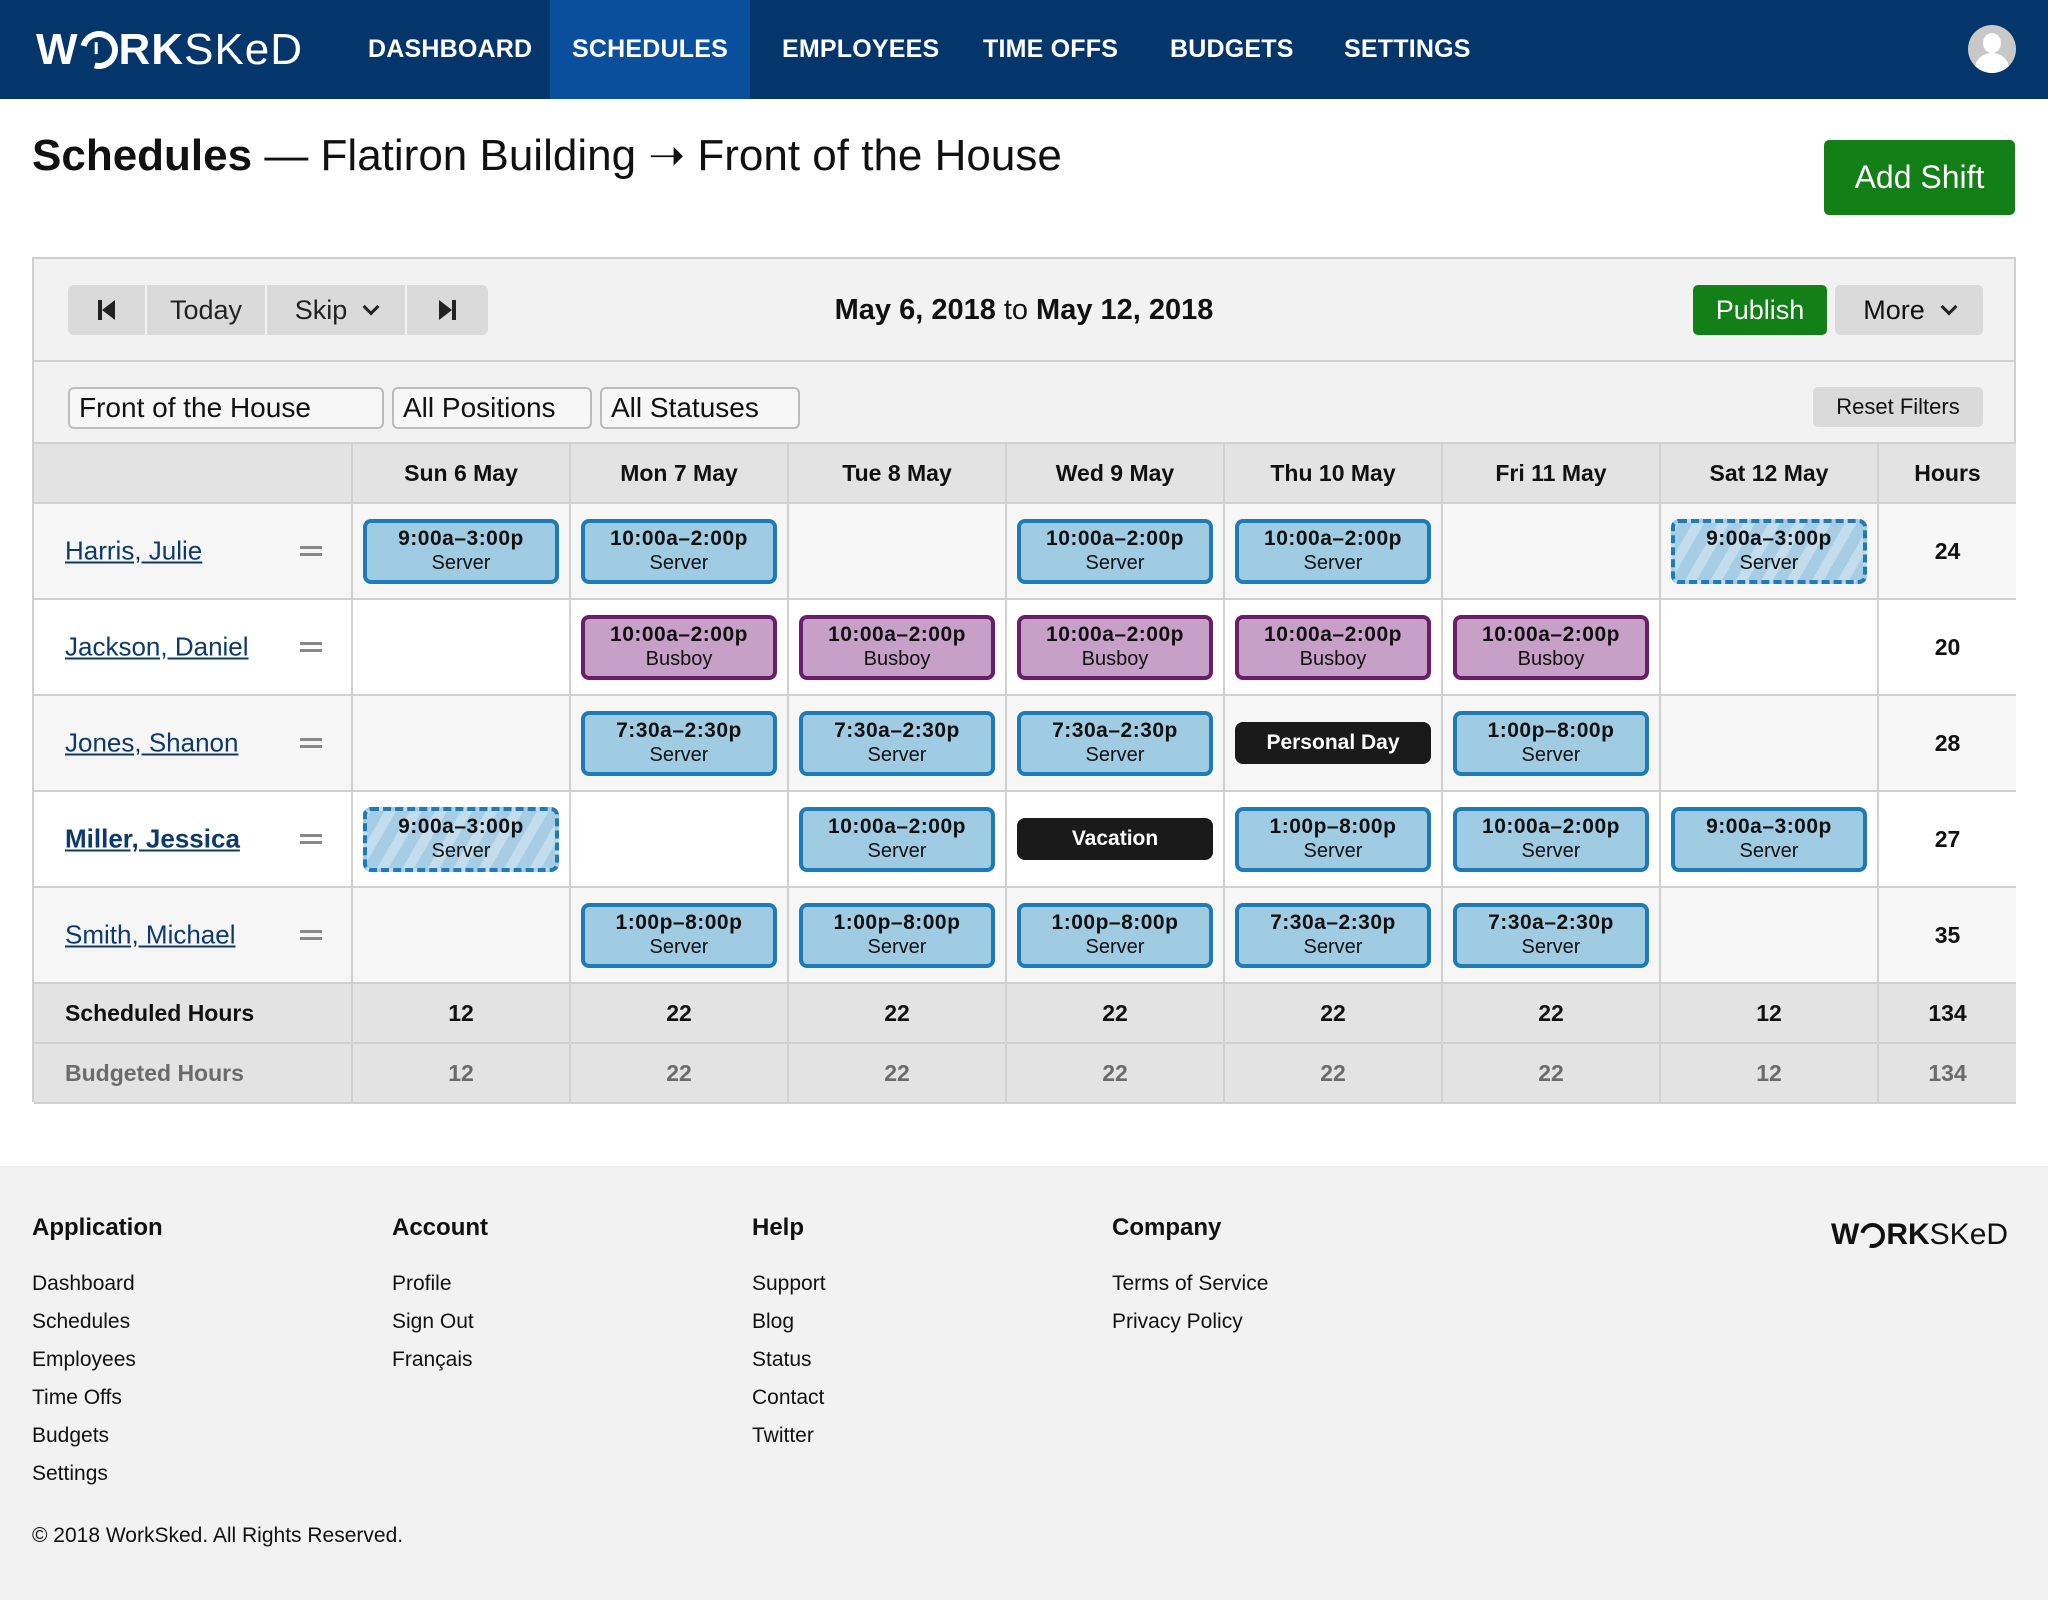 This screenshot has width=2048, height=1600. Describe the element at coordinates (789, 1322) in the screenshot. I see `footer-link: Blog` at that location.